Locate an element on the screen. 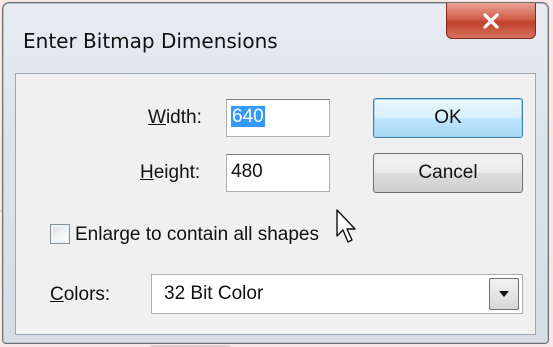 This screenshot has width=553, height=347. width-label-text: idth: is located at coordinates (183, 117).